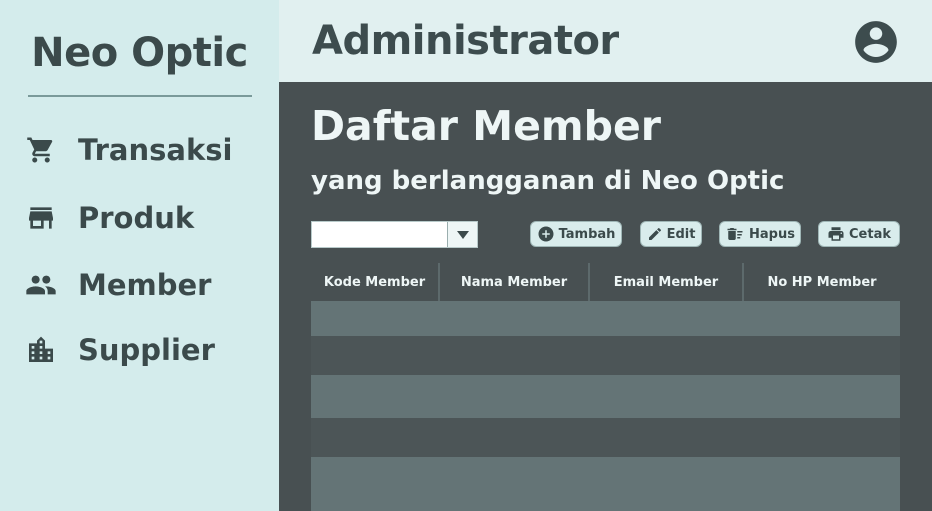 This screenshot has height=511, width=932. Describe the element at coordinates (465, 41) in the screenshot. I see `page-header-title: Administrator` at that location.